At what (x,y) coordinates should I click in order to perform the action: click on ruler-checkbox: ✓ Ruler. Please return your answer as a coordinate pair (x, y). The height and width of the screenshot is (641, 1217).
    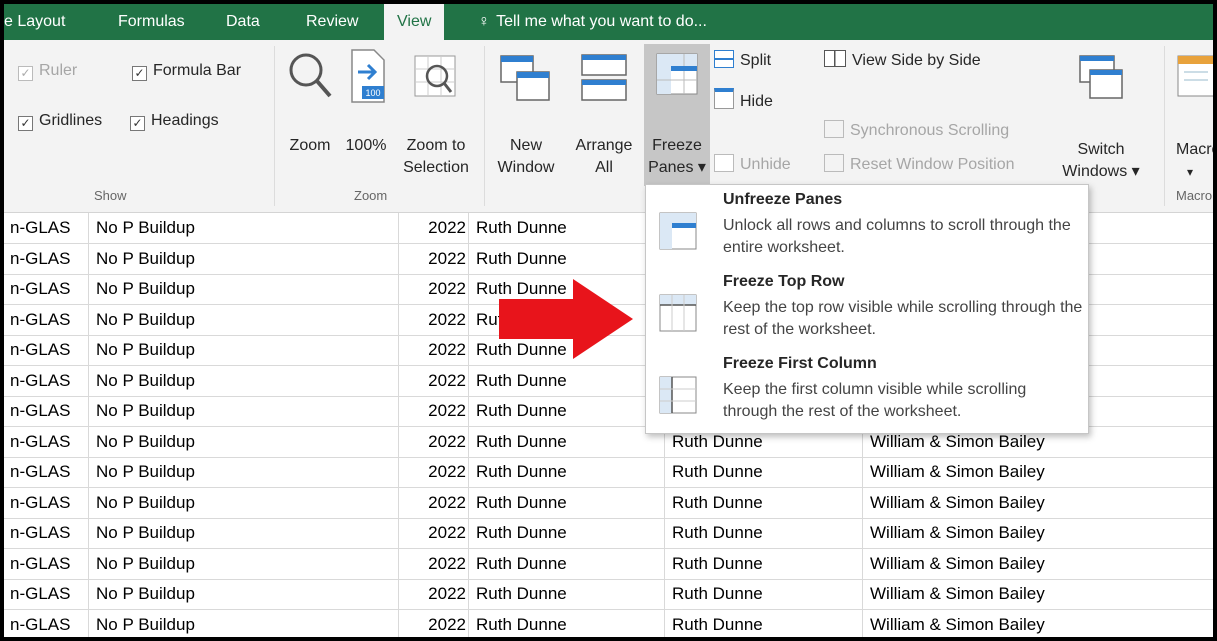
    Looking at the image, I should click on (47, 71).